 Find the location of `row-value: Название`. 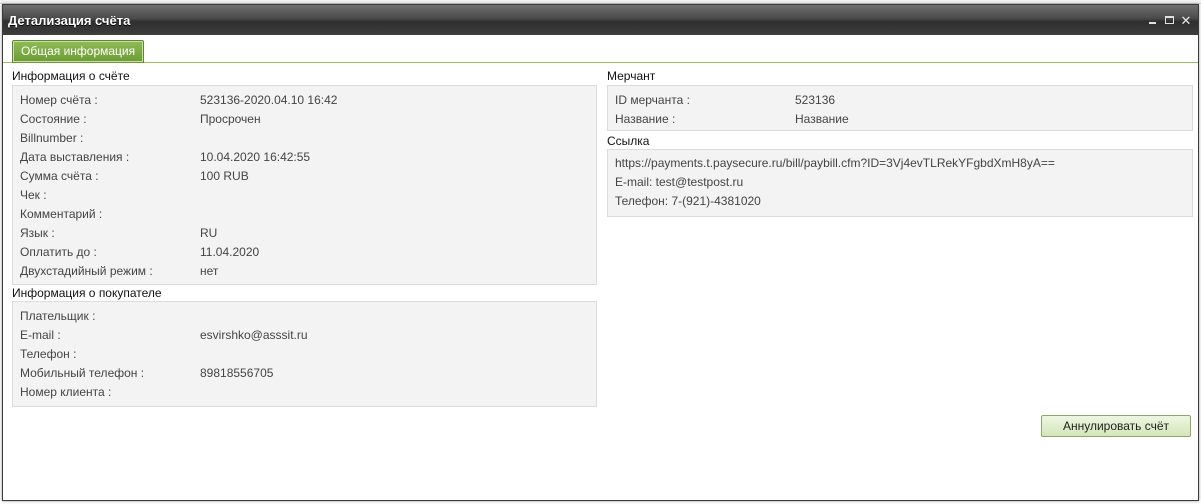

row-value: Название is located at coordinates (822, 119).